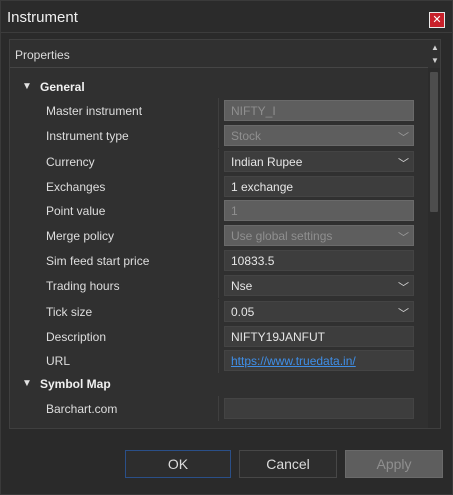  I want to click on sim-feed-start-price-field: 10833.5, so click(319, 260).